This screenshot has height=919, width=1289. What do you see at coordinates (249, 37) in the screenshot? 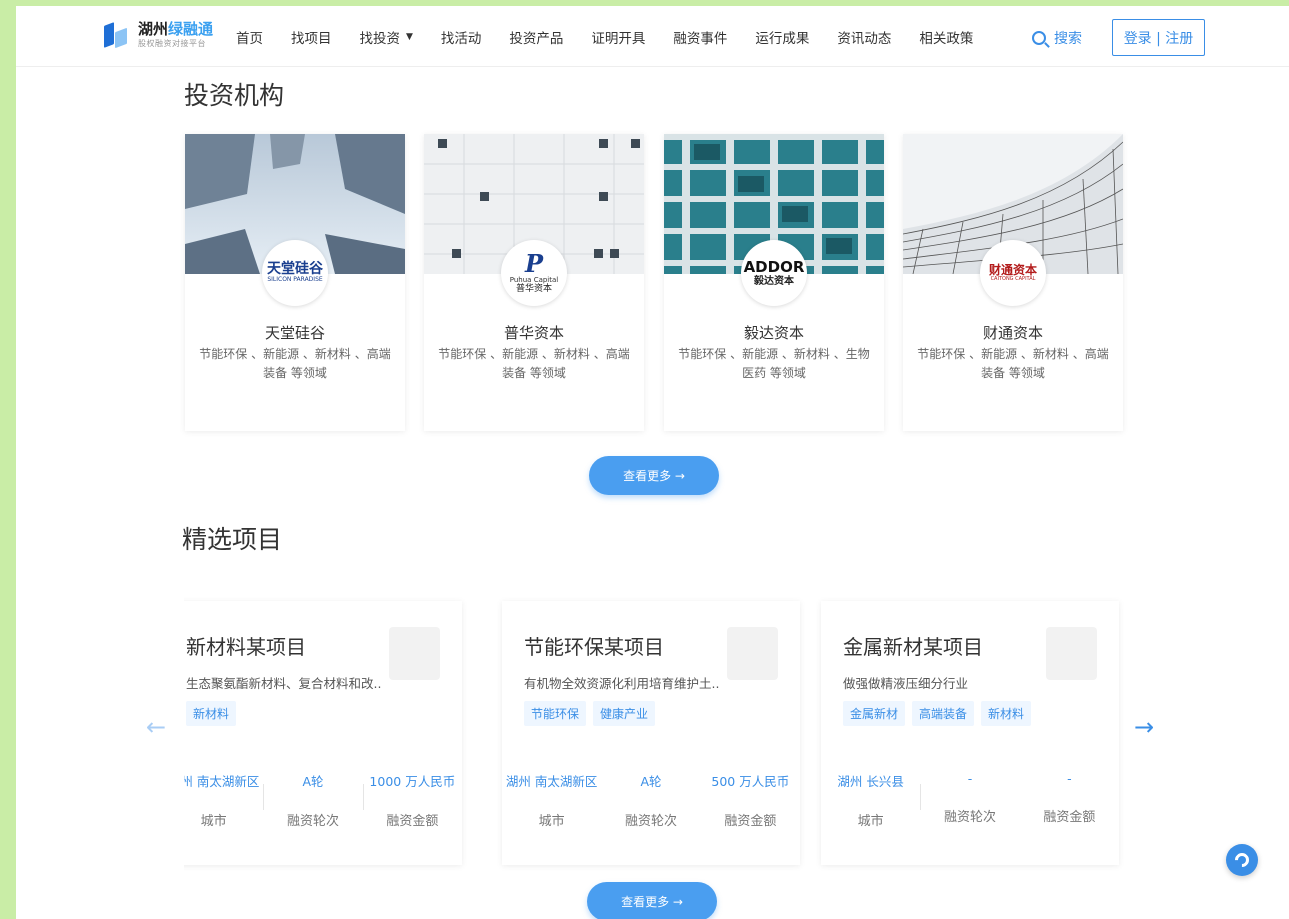
I see `nav-home: 首页` at bounding box center [249, 37].